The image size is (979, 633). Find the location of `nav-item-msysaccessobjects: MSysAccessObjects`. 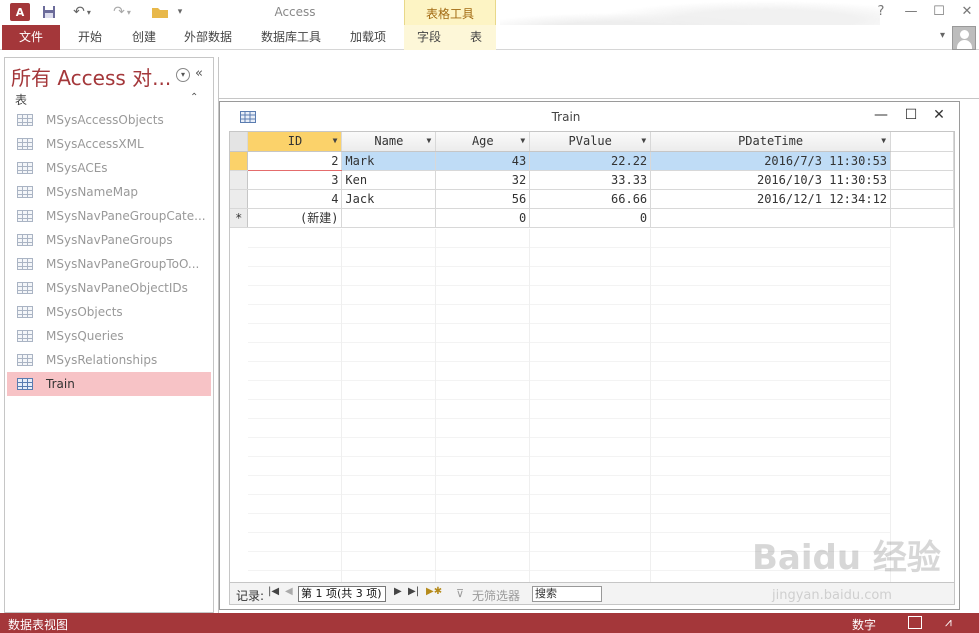

nav-item-msysaccessobjects: MSysAccessObjects is located at coordinates (109, 120).